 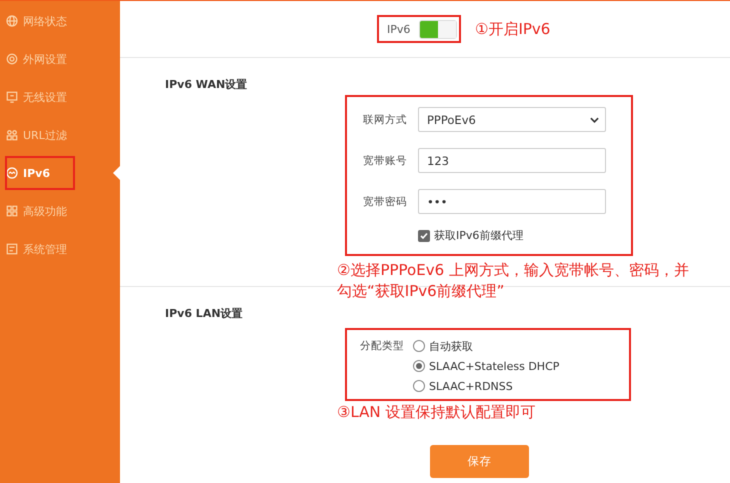 What do you see at coordinates (494, 366) in the screenshot?
I see `radio-label: SLAAC+Stateless DHCP` at bounding box center [494, 366].